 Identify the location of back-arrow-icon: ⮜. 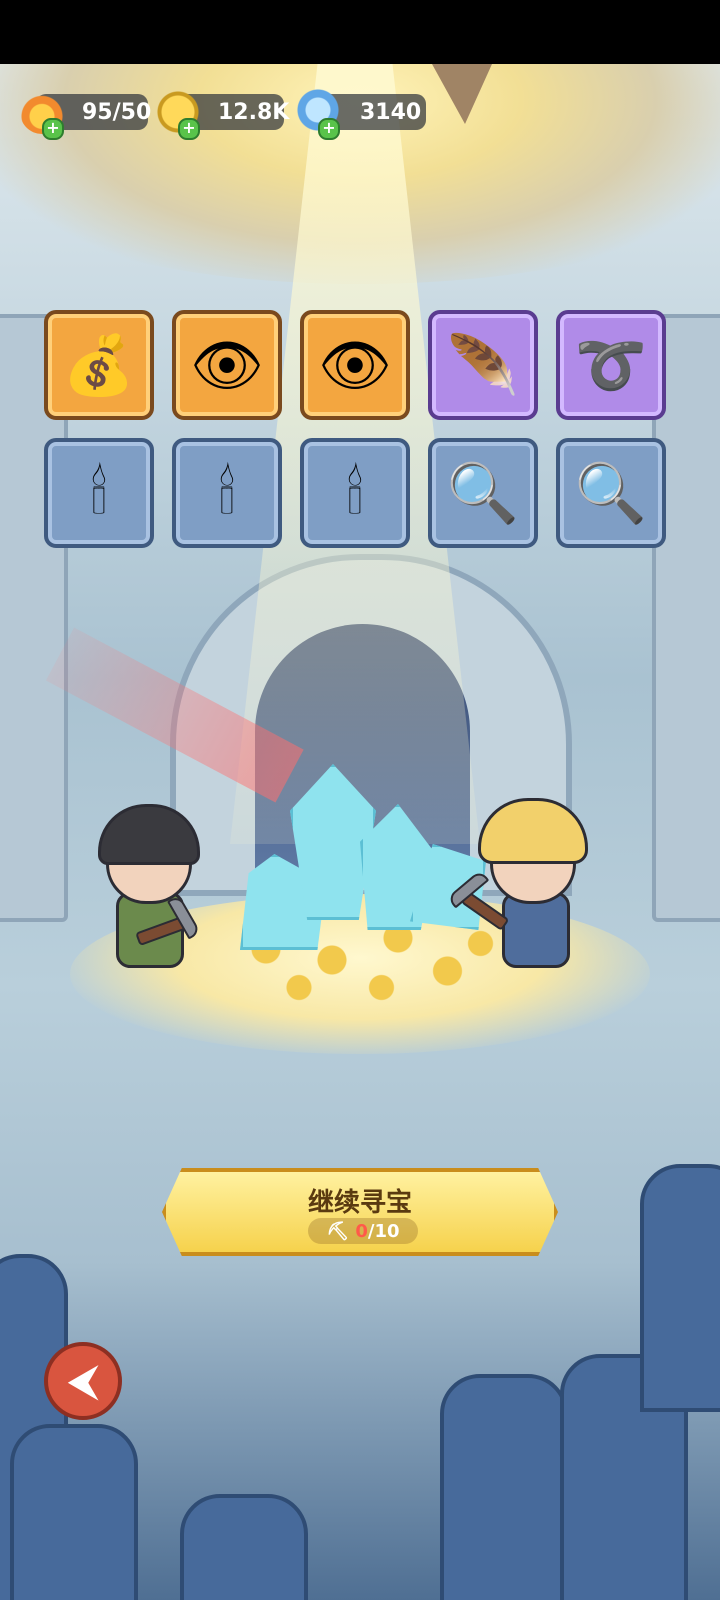
(83, 1381).